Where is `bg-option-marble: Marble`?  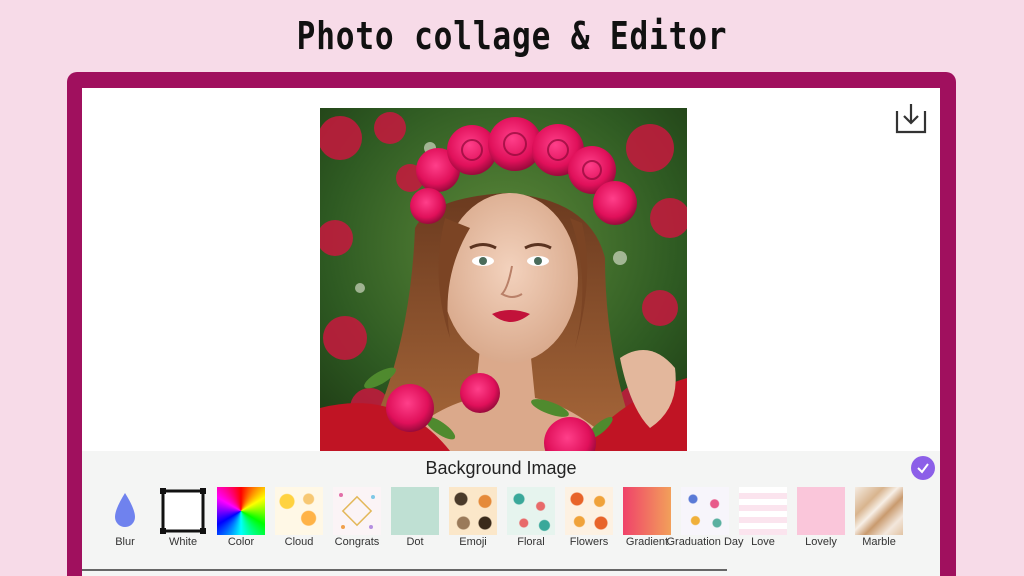
bg-option-marble: Marble is located at coordinates (879, 520).